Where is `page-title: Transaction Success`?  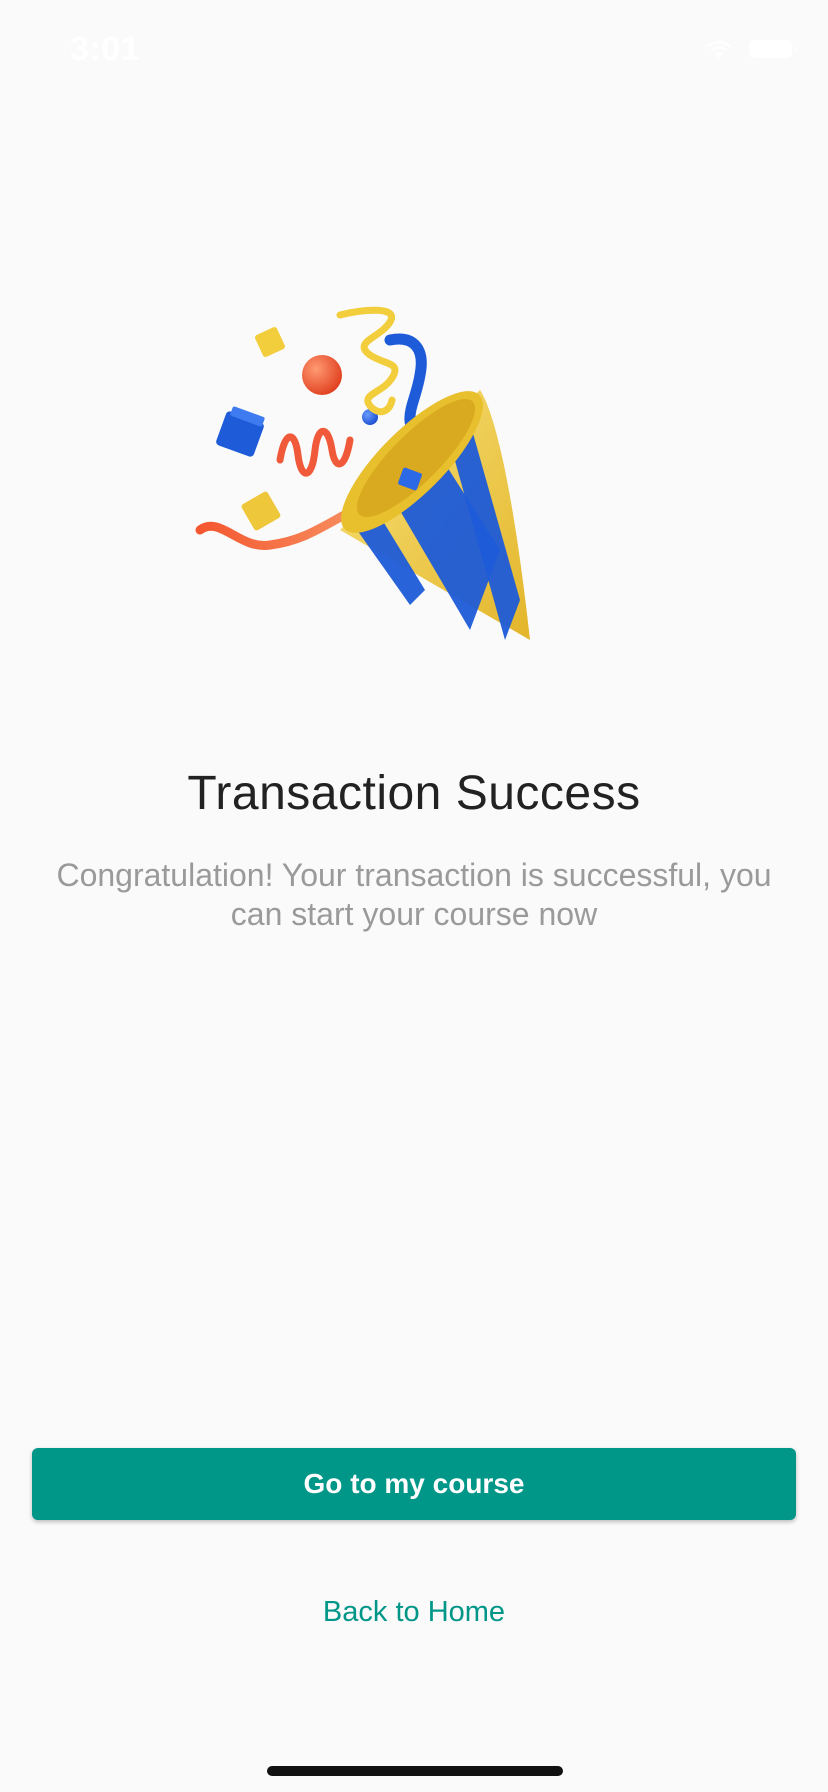
page-title: Transaction Success is located at coordinates (414, 793).